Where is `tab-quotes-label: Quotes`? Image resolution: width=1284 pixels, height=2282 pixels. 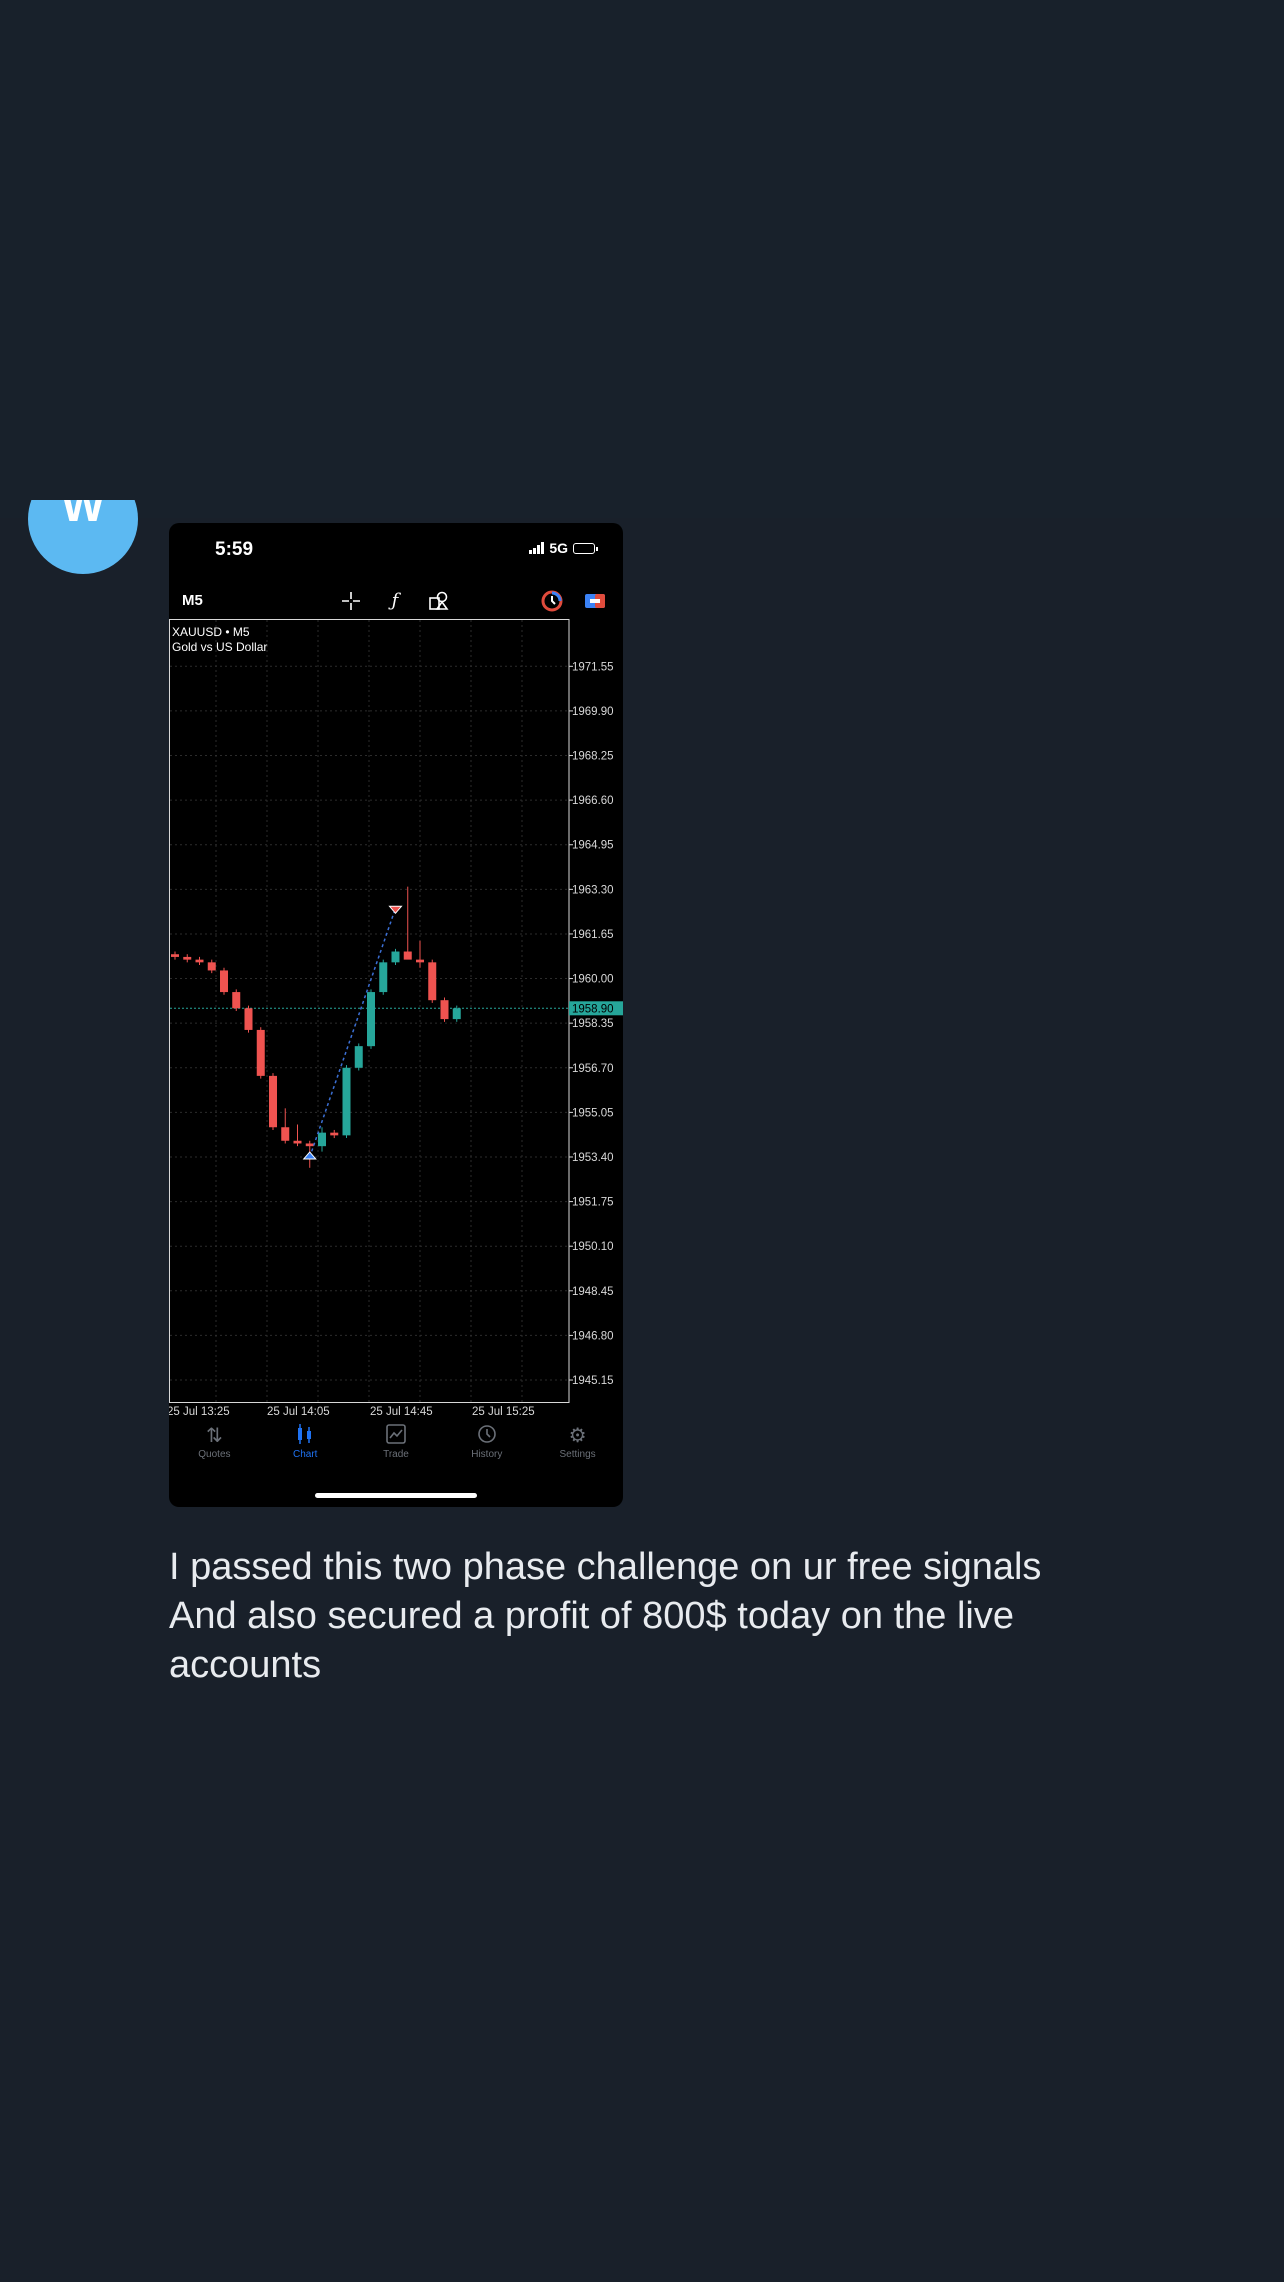 tab-quotes-label: Quotes is located at coordinates (214, 1454).